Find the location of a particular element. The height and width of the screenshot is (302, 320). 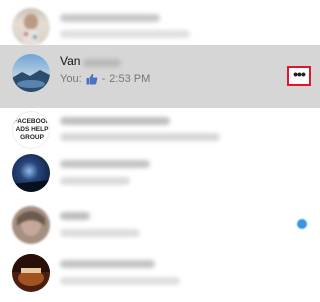

avatar-group-logo: FACEBOOK ADS HELP GROUP is located at coordinates (32, 129).